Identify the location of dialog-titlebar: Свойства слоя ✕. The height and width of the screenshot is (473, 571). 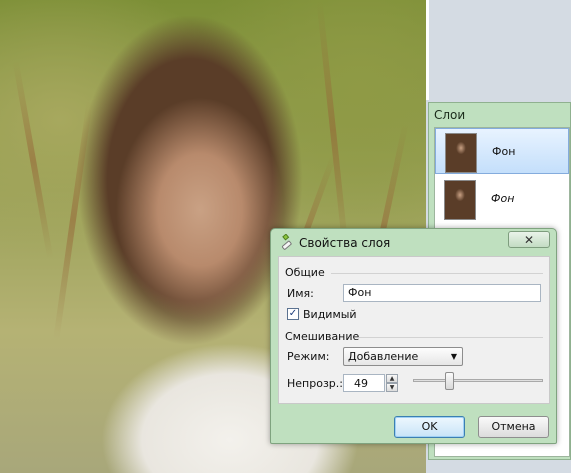
(413, 242).